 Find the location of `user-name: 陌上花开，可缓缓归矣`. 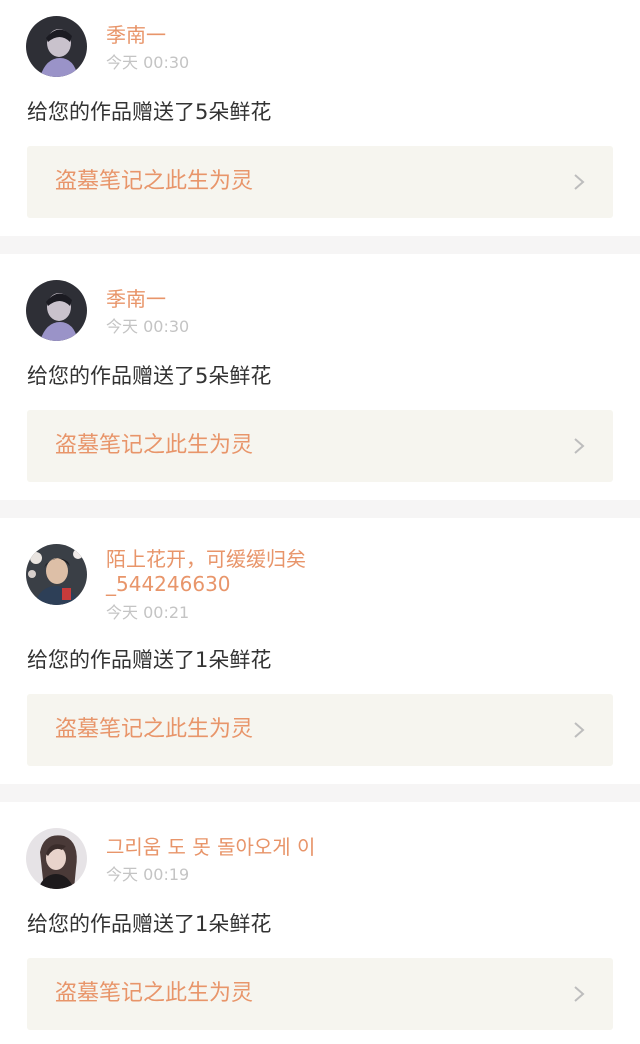

user-name: 陌上花开，可缓缓归矣 is located at coordinates (206, 559).